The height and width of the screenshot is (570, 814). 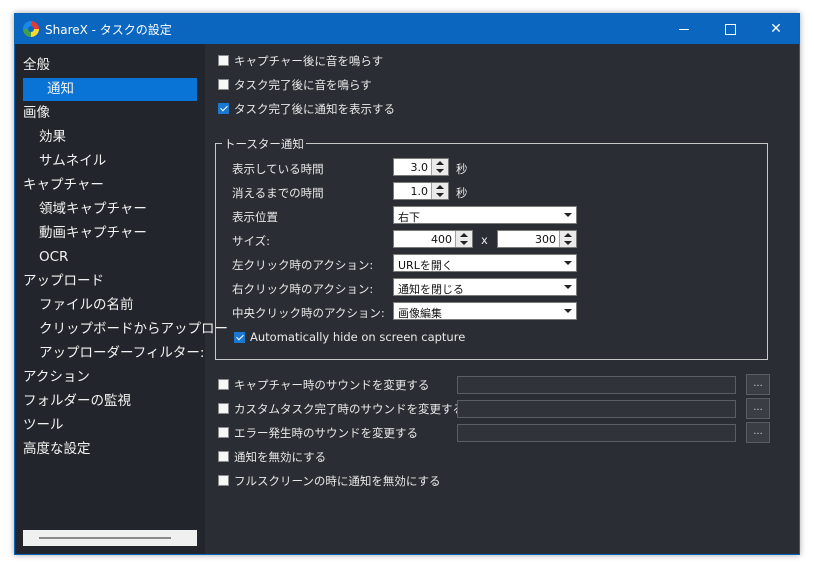 What do you see at coordinates (485, 215) in the screenshot?
I see `placement-select: 右下` at bounding box center [485, 215].